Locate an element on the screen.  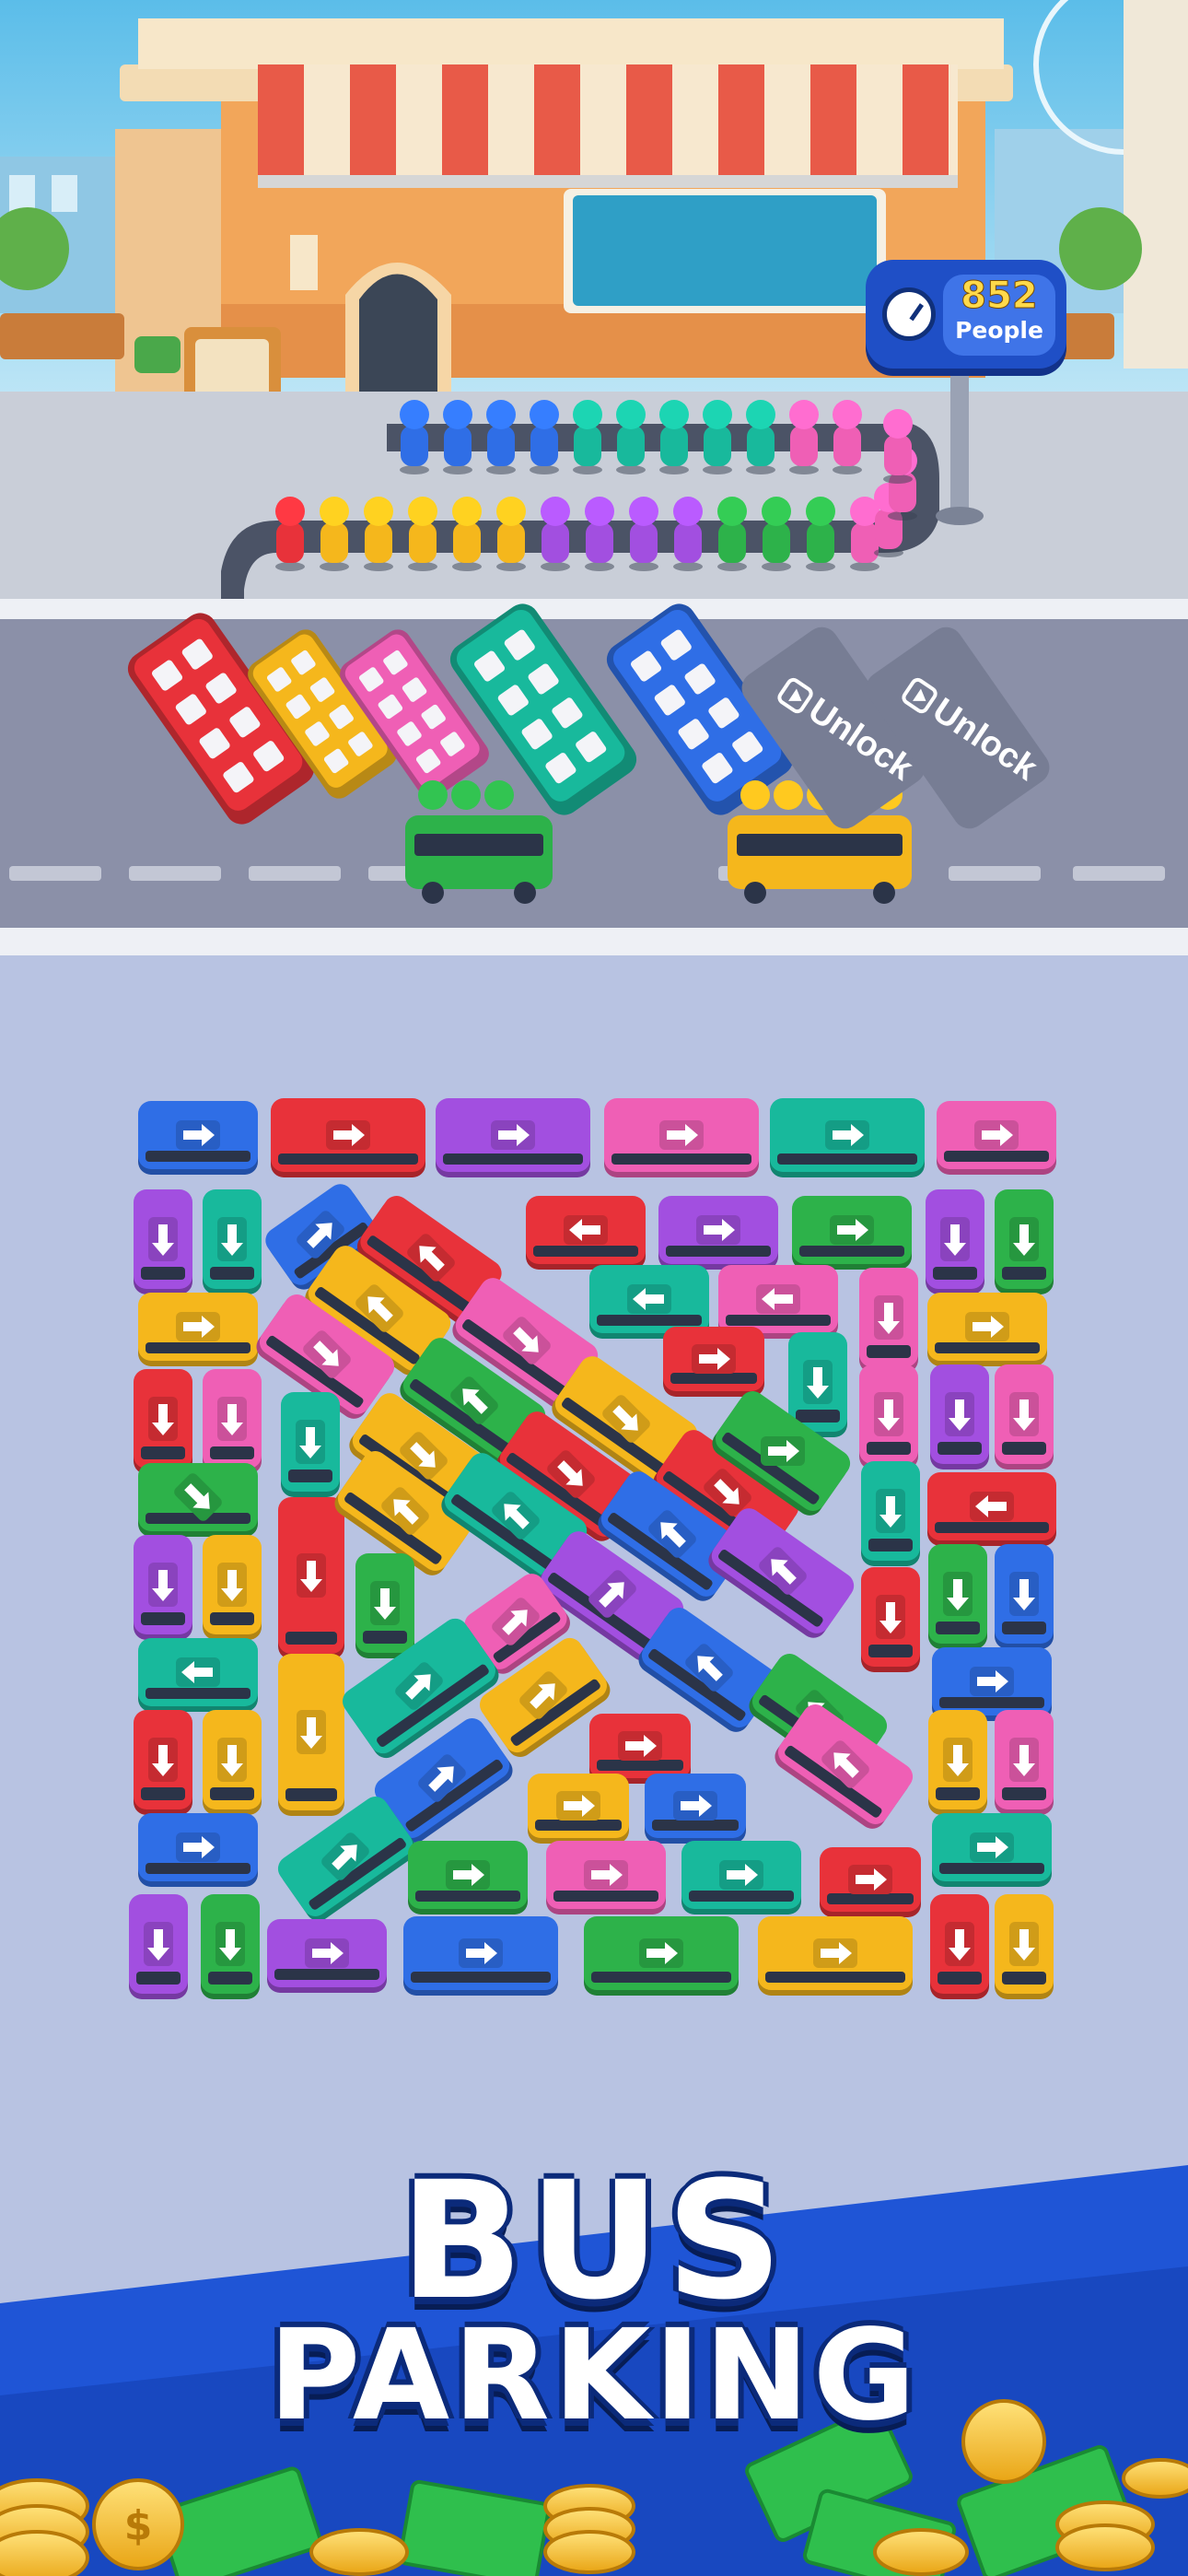
people-count-value: 852 is located at coordinates (1000, 296).